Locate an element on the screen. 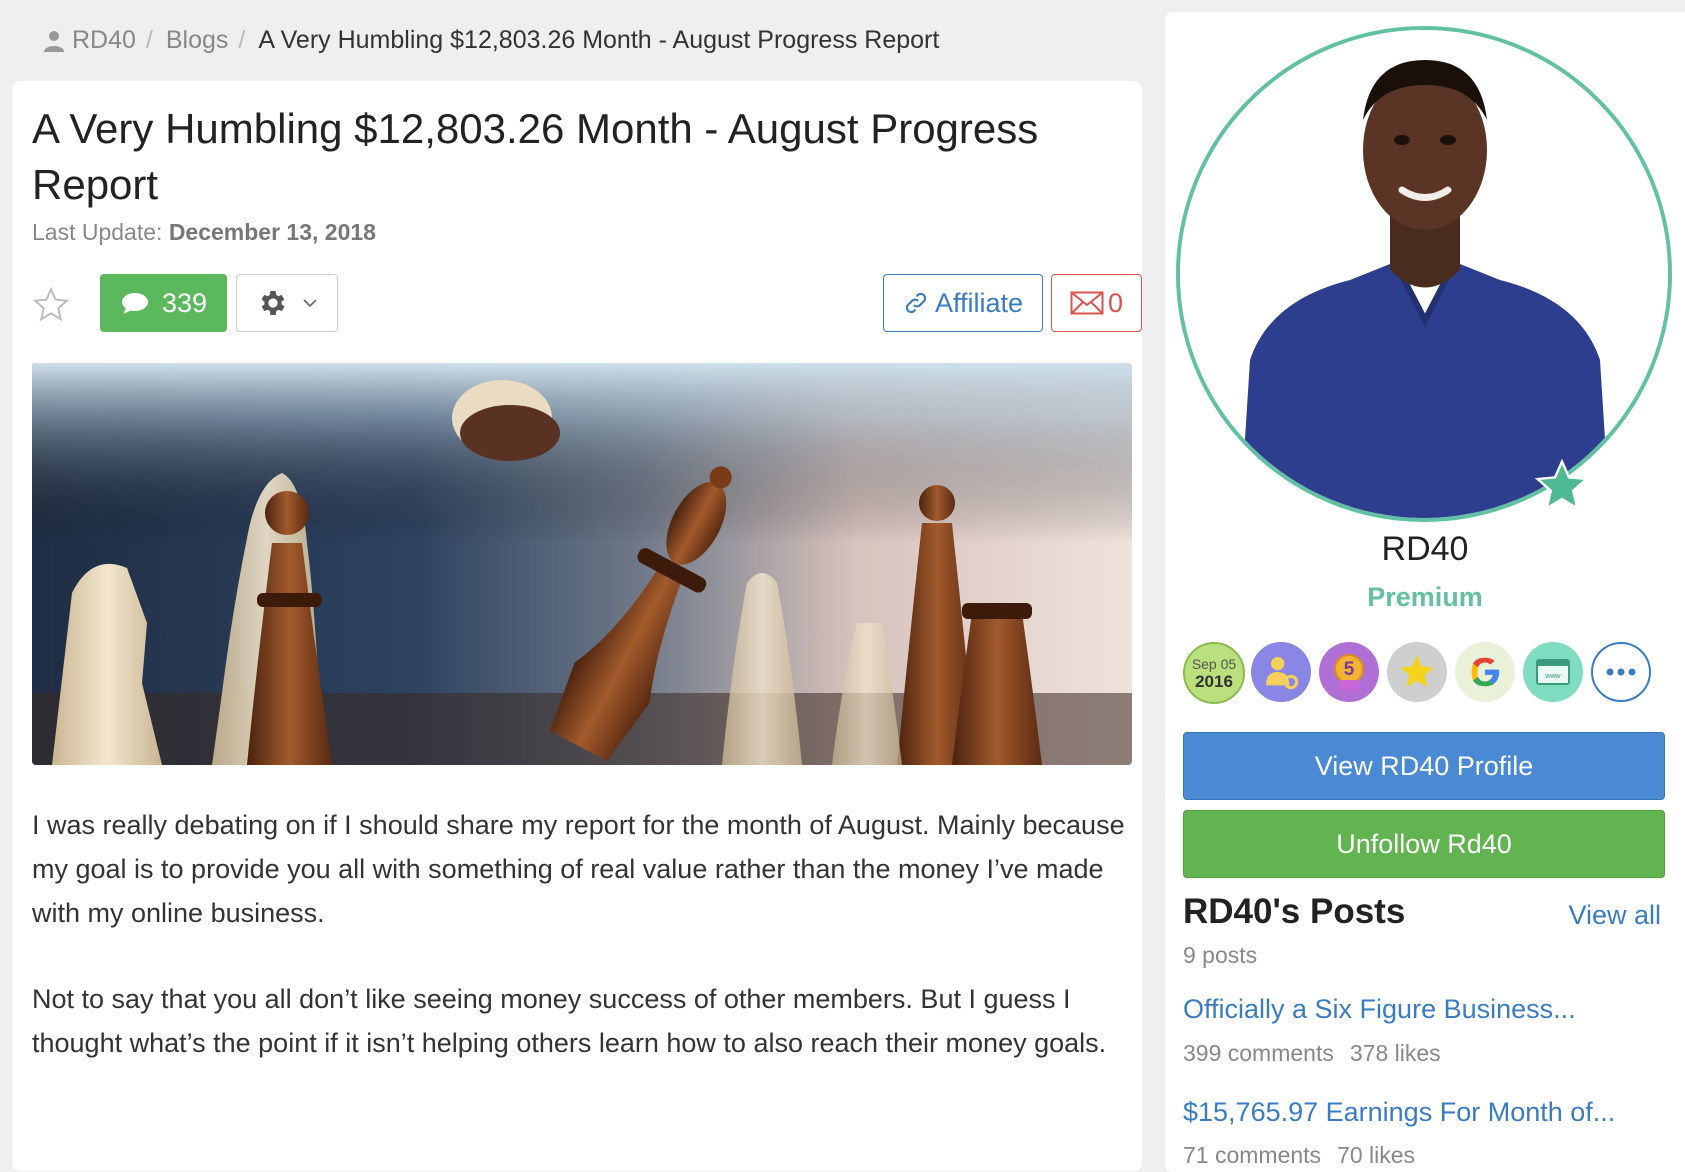 The height and width of the screenshot is (1172, 1685). rank-badge: 5 is located at coordinates (1349, 672).